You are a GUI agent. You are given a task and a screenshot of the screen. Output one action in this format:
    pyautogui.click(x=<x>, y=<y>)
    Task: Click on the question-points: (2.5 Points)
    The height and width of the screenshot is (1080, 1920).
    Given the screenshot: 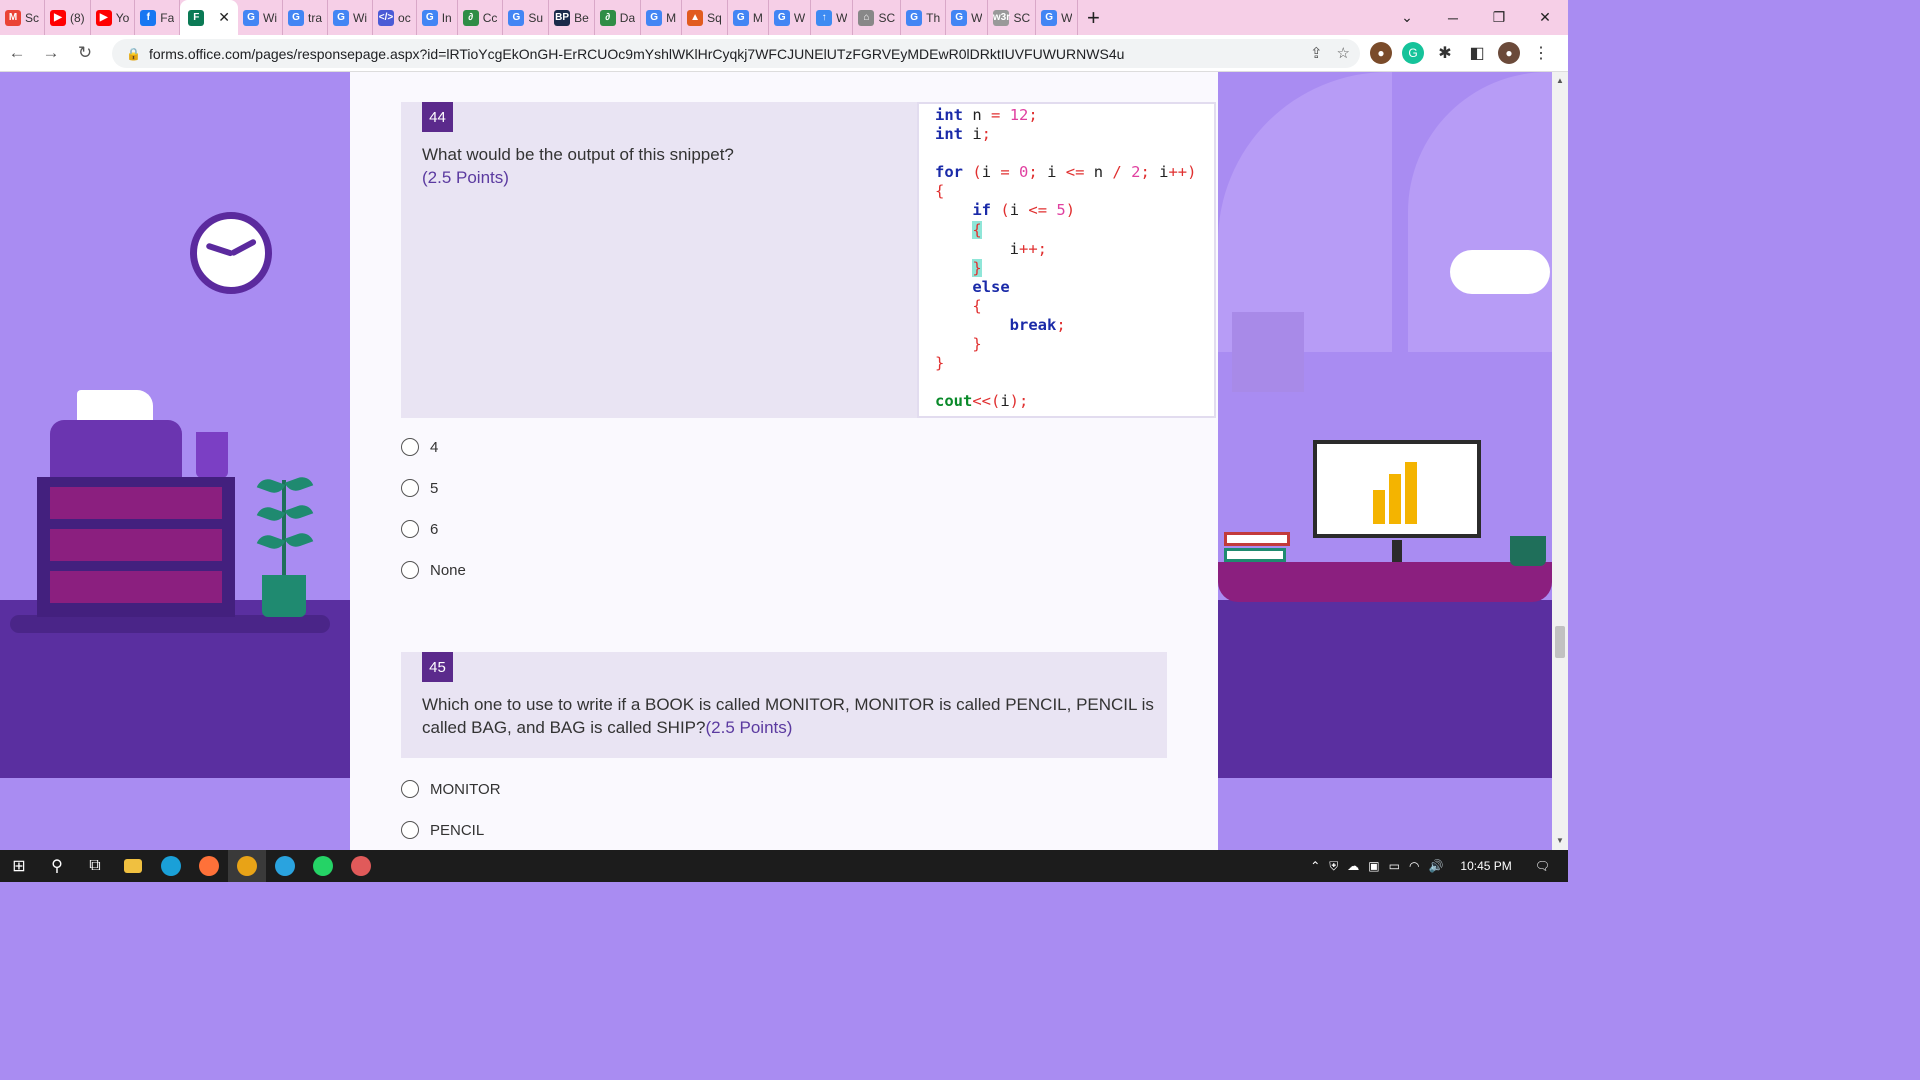 What is the action you would take?
    pyautogui.click(x=465, y=177)
    